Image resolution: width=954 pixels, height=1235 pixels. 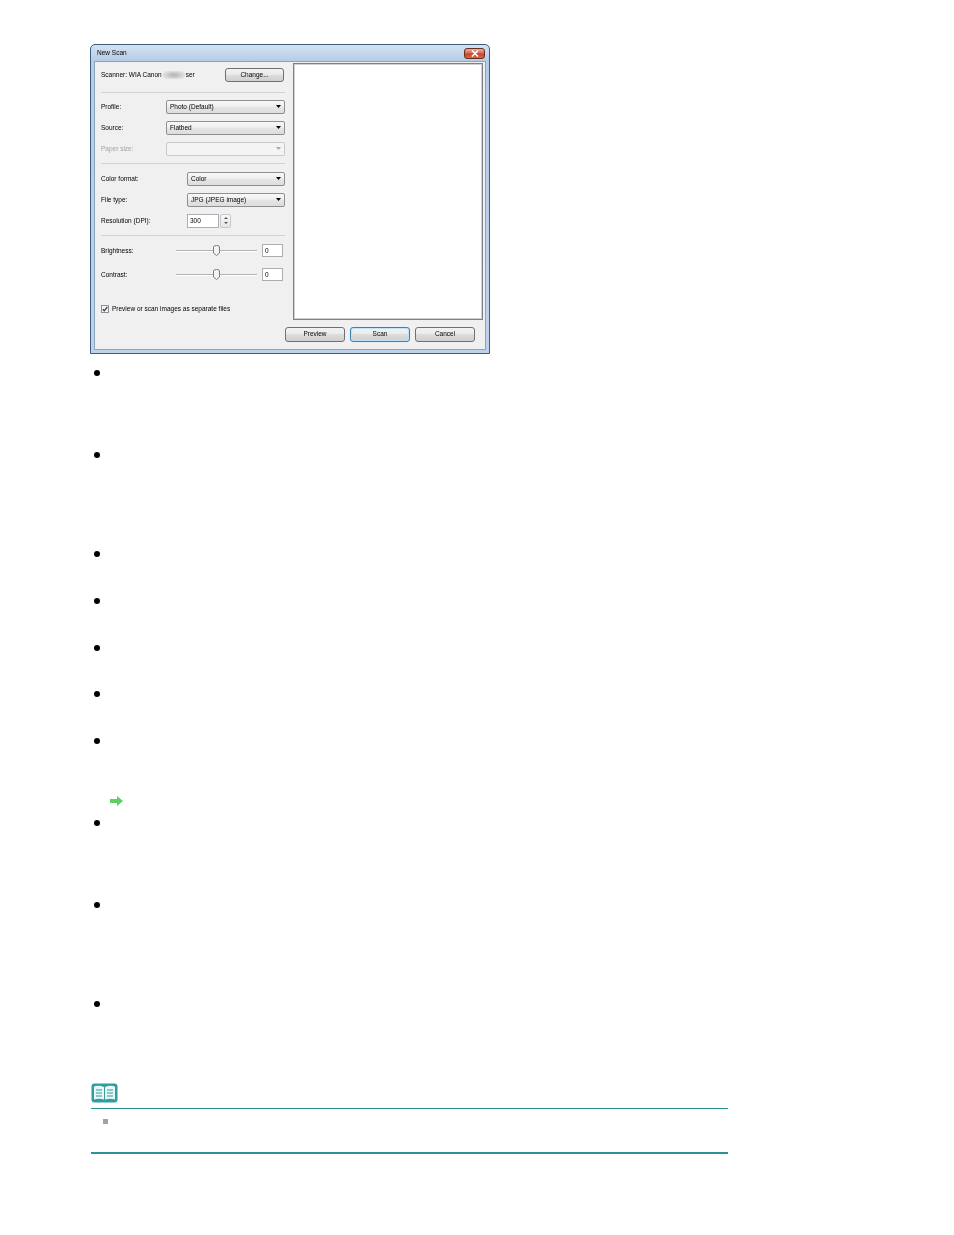 I want to click on up-arrow-icon, so click(x=225, y=218).